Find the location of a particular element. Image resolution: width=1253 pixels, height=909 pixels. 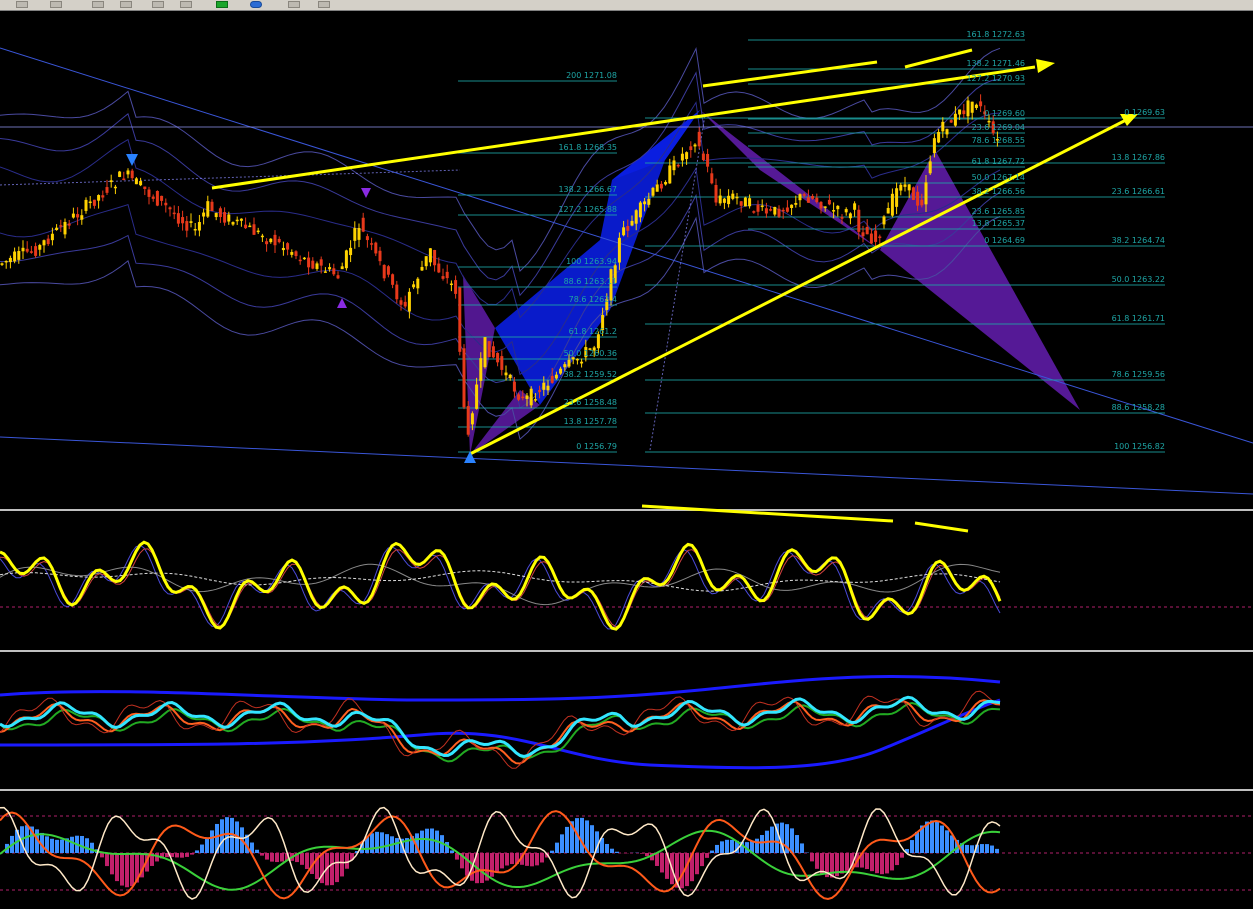

oscillator-main is located at coordinates (501, 585).